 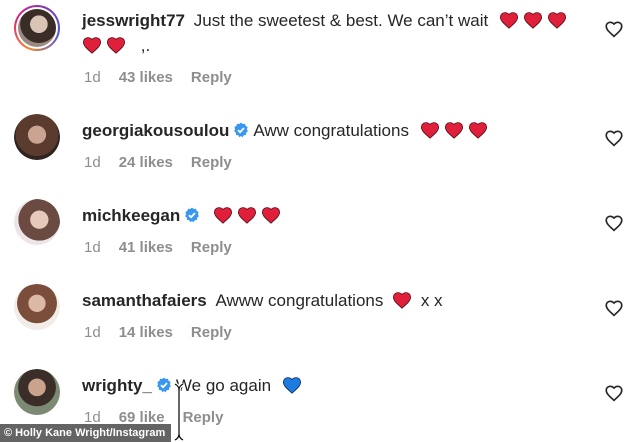 What do you see at coordinates (146, 332) in the screenshot?
I see `comment-likes: 14 likes` at bounding box center [146, 332].